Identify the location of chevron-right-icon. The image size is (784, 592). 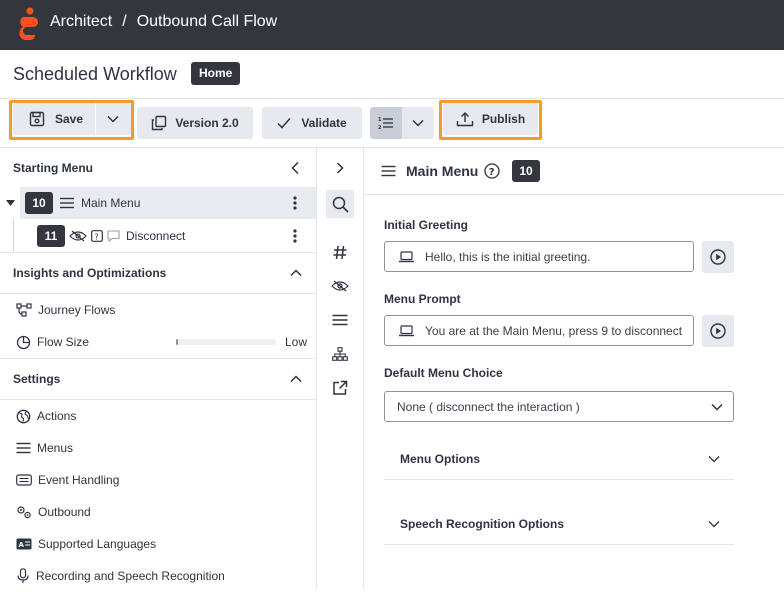
(340, 168).